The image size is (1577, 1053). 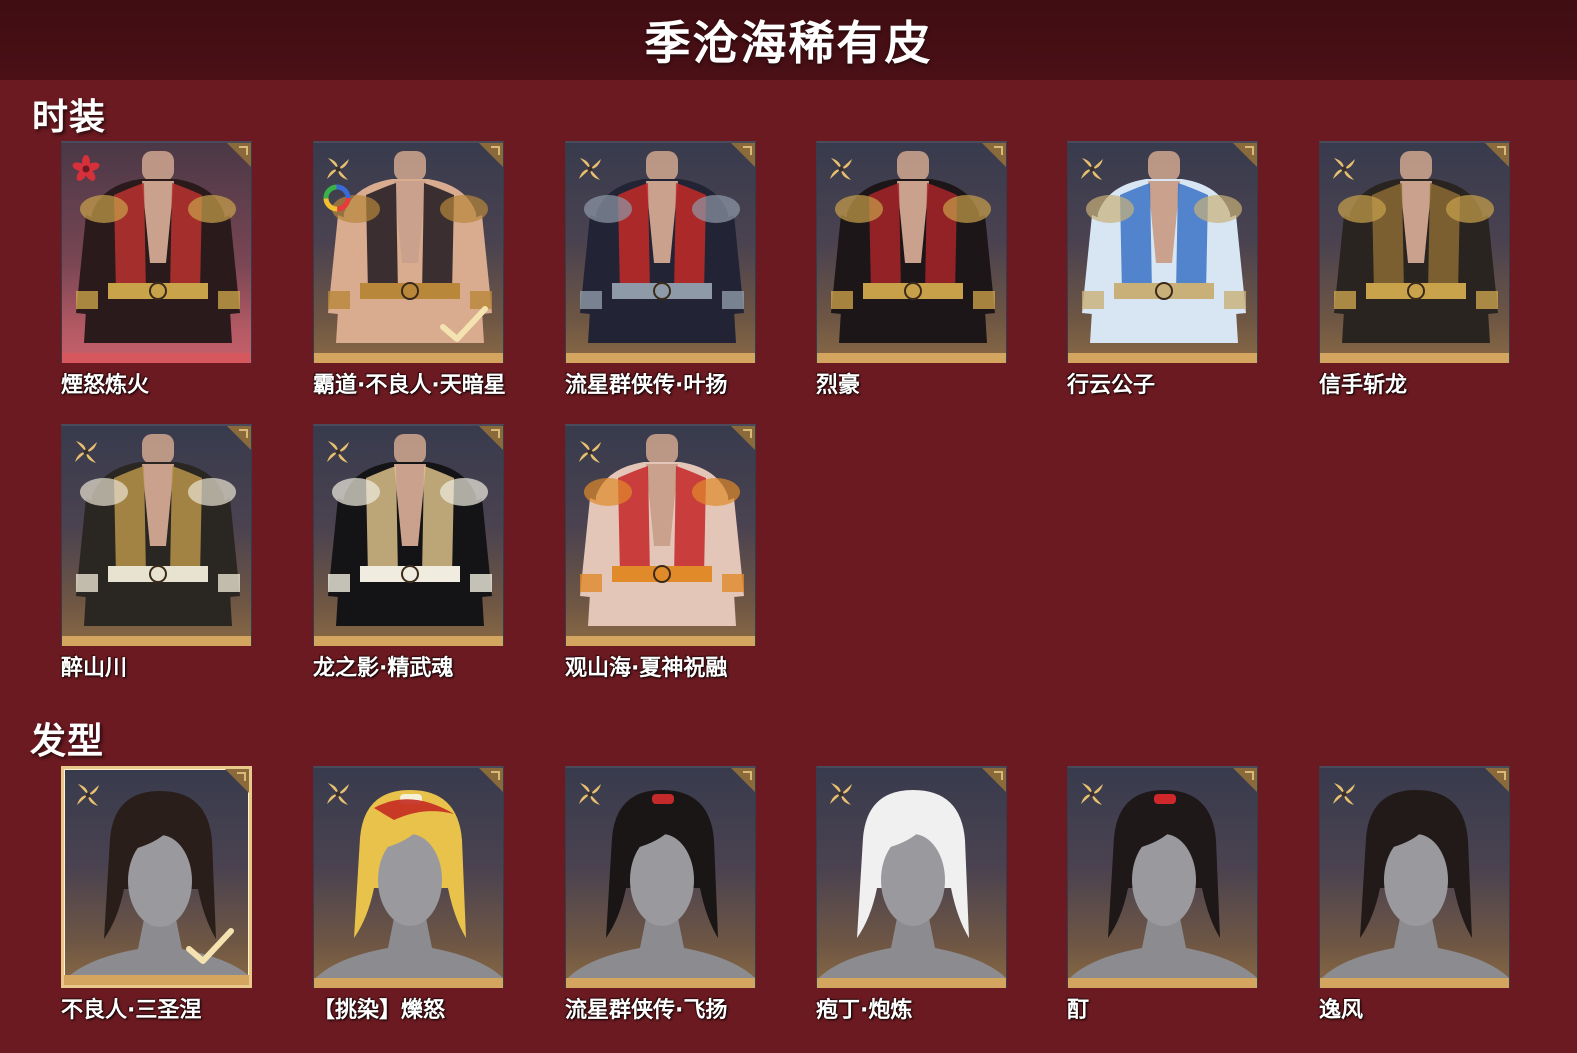 What do you see at coordinates (69, 117) in the screenshot?
I see `section-title-outfits: 时装` at bounding box center [69, 117].